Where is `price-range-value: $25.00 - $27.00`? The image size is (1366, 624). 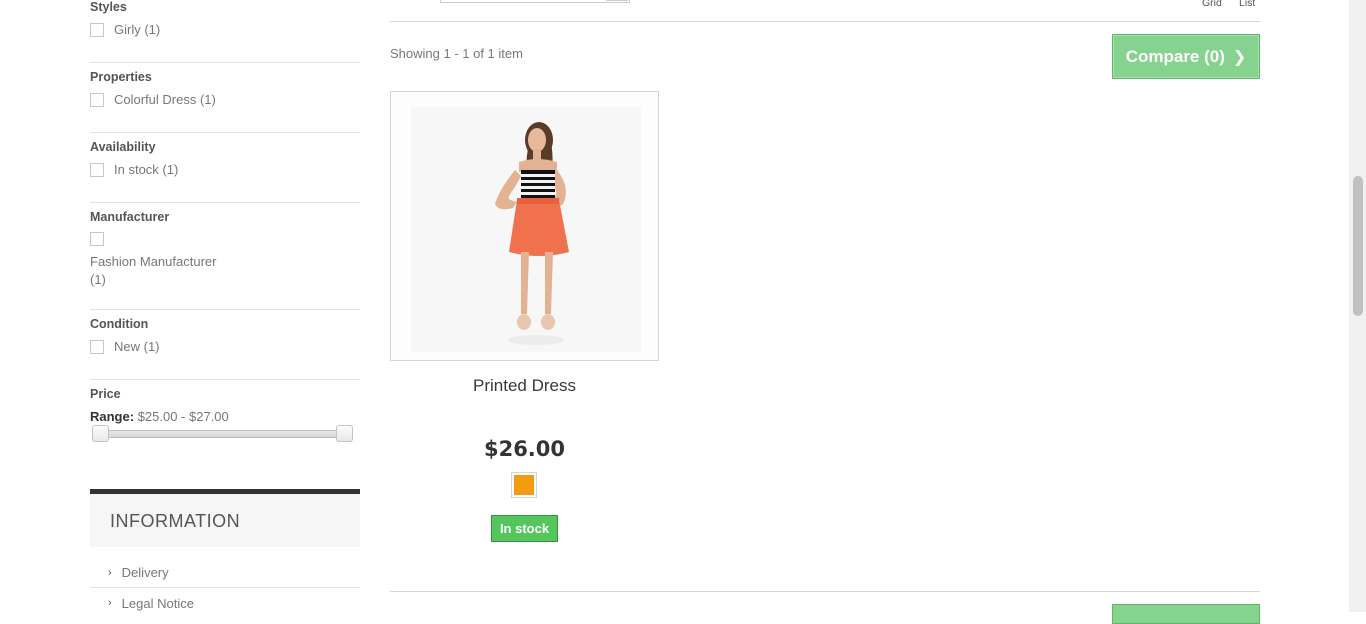
price-range-value: $25.00 - $27.00 is located at coordinates (183, 416).